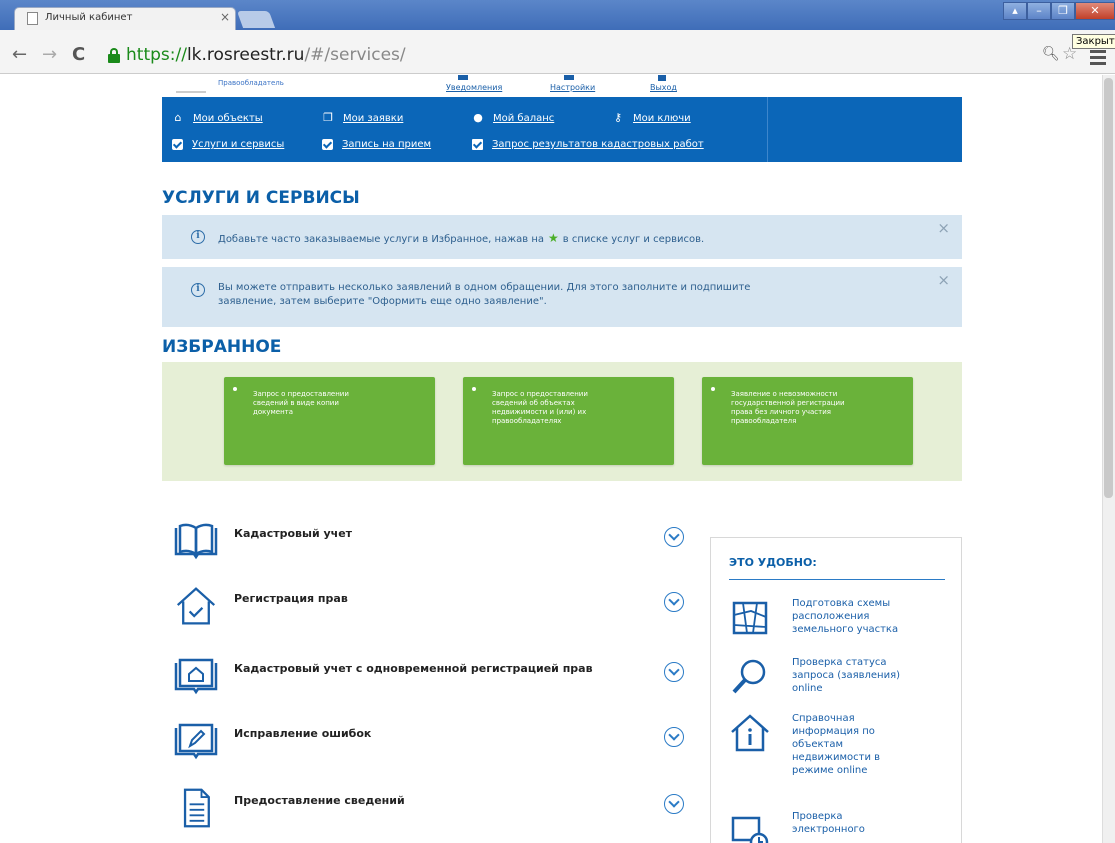 Image resolution: width=1115 pixels, height=843 pixels. Describe the element at coordinates (662, 118) in the screenshot. I see `nav-label: Мои ключи` at that location.